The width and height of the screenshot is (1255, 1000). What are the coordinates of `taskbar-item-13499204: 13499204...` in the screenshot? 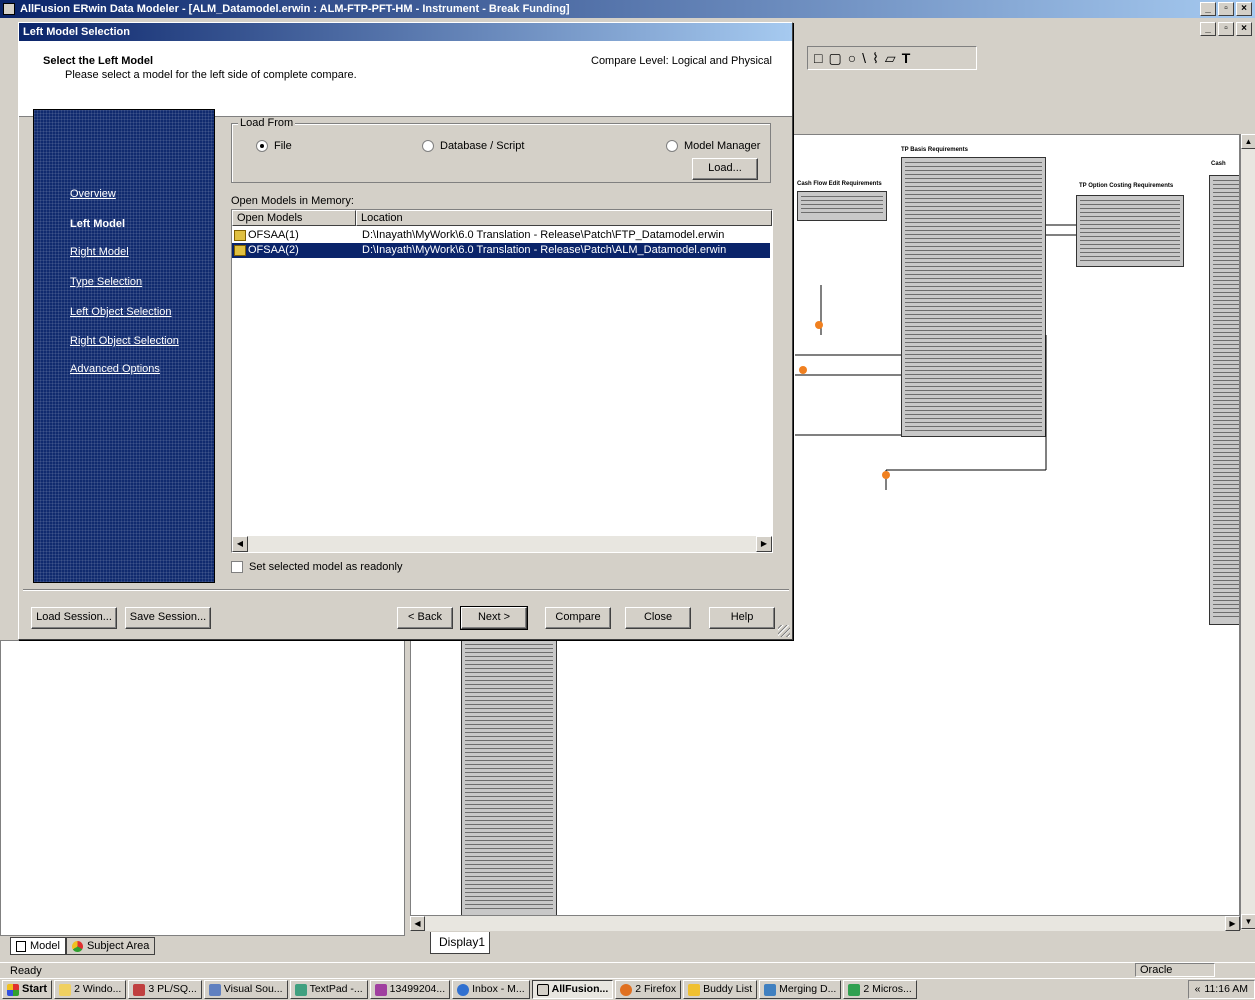 It's located at (410, 989).